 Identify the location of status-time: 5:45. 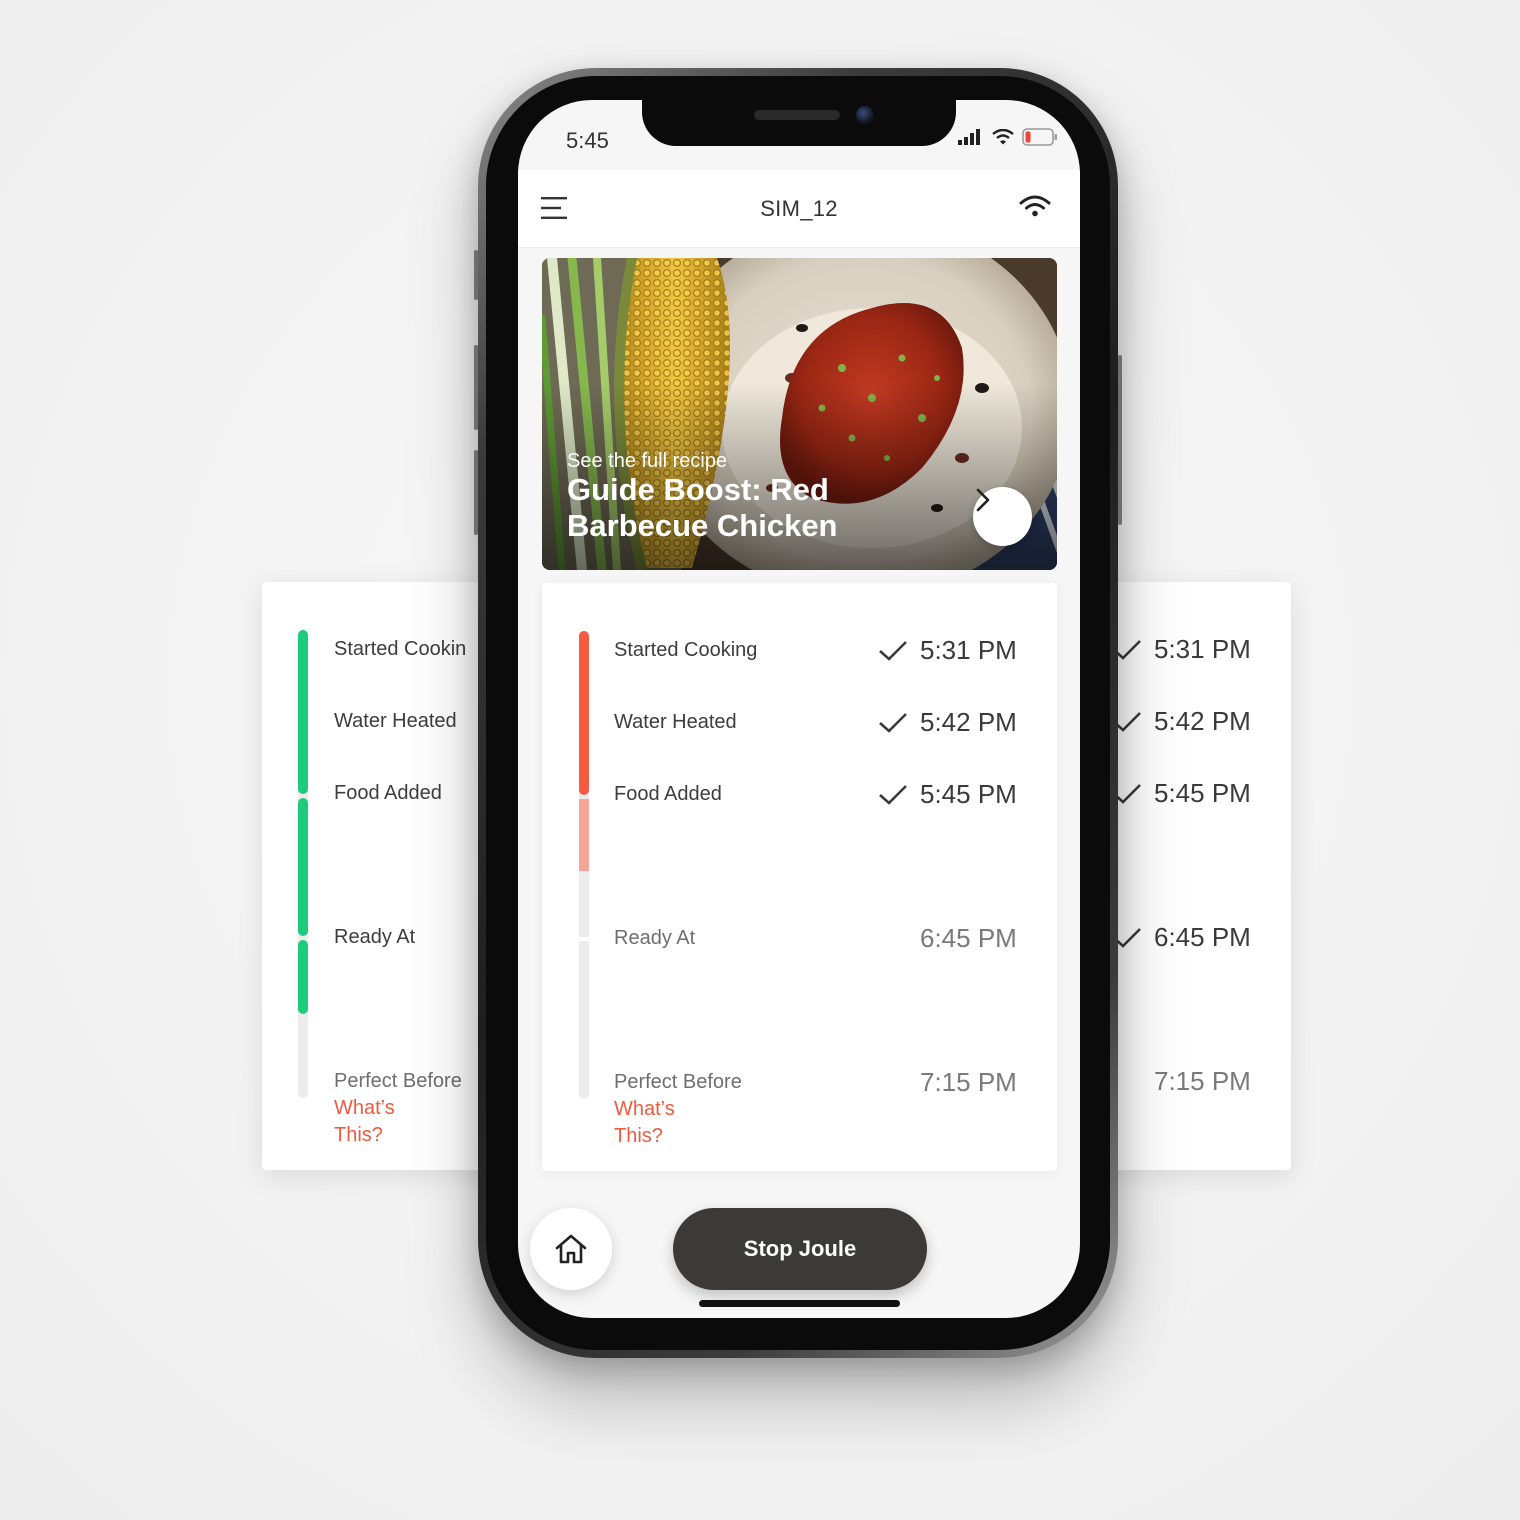
(587, 140).